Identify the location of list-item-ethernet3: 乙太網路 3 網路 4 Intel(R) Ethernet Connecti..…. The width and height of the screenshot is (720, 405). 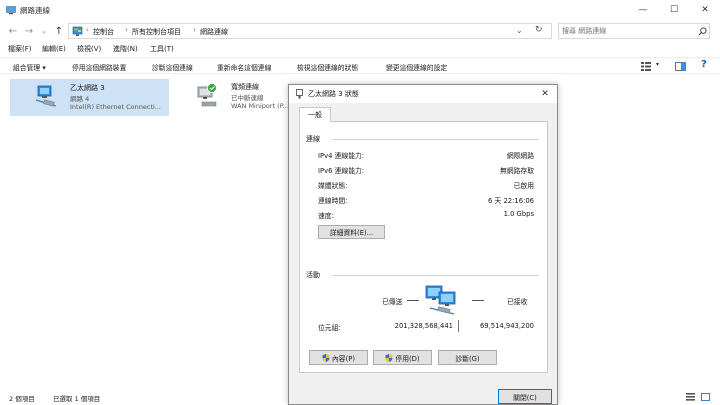
(89, 97).